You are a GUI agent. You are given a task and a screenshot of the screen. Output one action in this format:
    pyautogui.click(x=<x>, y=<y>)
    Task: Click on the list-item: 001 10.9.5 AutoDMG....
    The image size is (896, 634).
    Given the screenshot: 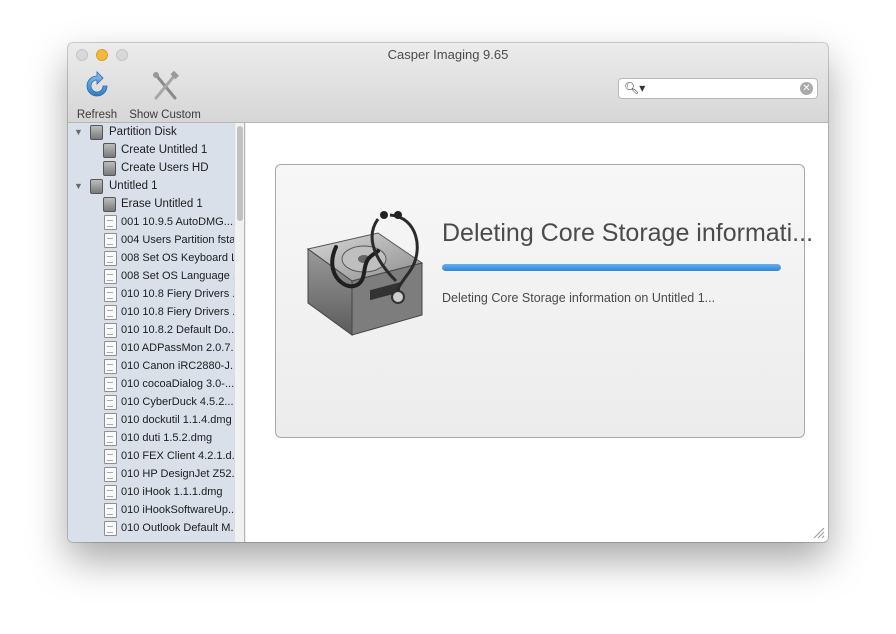 What is the action you would take?
    pyautogui.click(x=152, y=223)
    